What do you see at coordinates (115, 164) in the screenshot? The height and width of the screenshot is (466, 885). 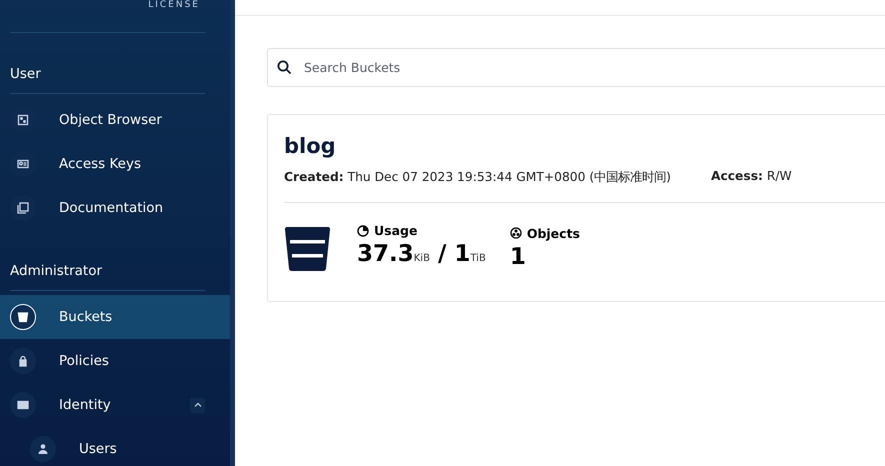 I see `sidebar-item: Access Keys` at bounding box center [115, 164].